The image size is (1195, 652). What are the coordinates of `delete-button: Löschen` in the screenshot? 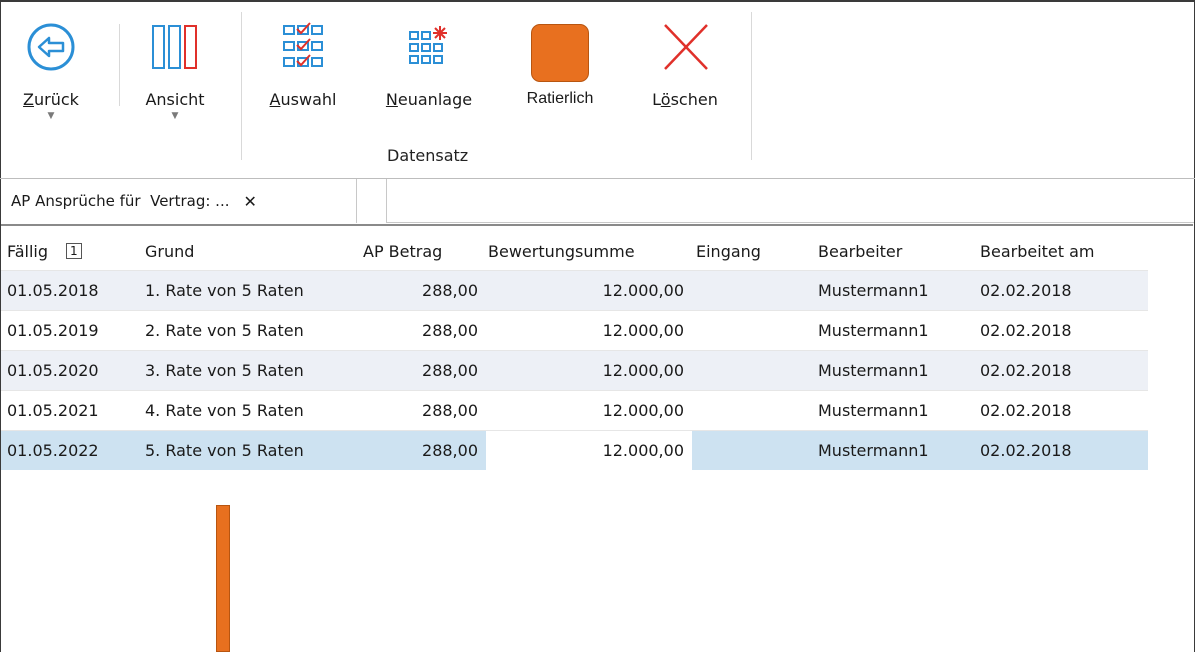 It's located at (685, 60).